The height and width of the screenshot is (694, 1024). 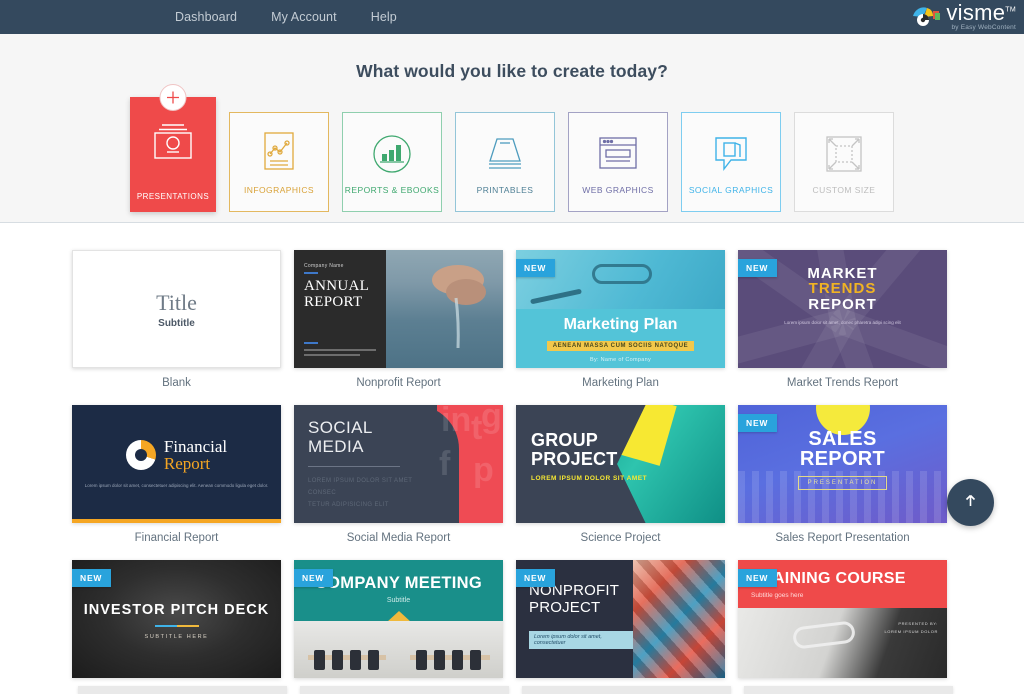 I want to click on template-card-blank: Title Subtitle Blank, so click(x=176, y=327).